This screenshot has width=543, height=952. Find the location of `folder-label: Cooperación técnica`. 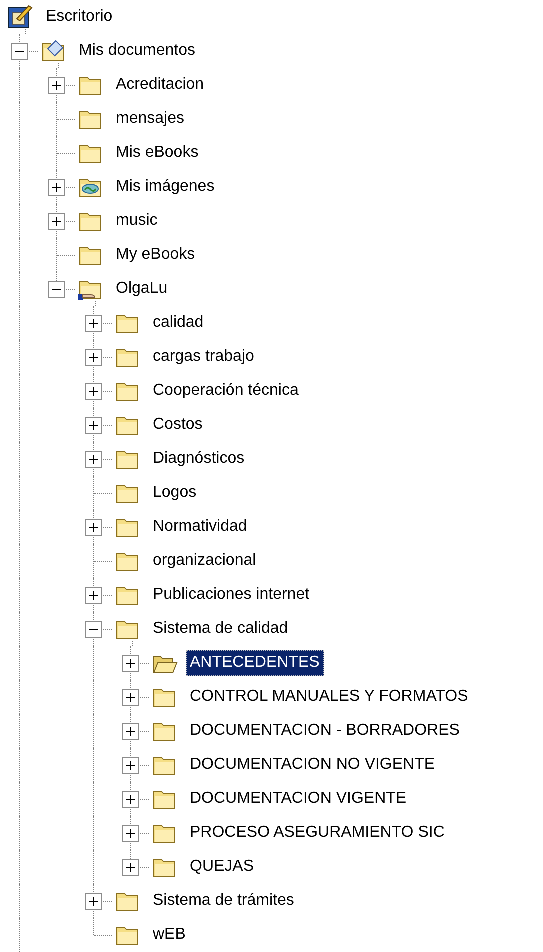

folder-label: Cooperación técnica is located at coordinates (226, 391).